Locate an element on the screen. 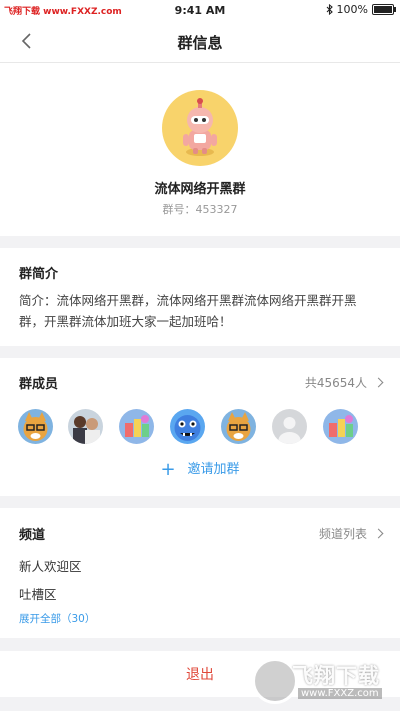 The image size is (400, 711). blue-monster-avatar-icon is located at coordinates (187, 426).